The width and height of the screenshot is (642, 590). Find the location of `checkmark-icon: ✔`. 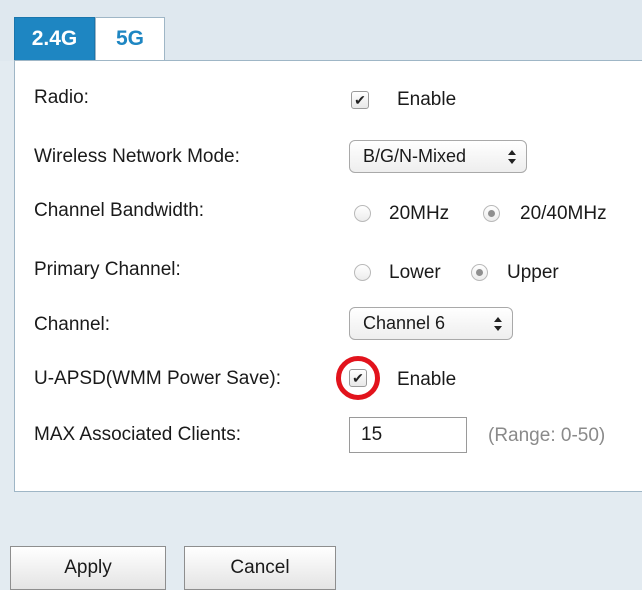

checkmark-icon: ✔ is located at coordinates (360, 100).